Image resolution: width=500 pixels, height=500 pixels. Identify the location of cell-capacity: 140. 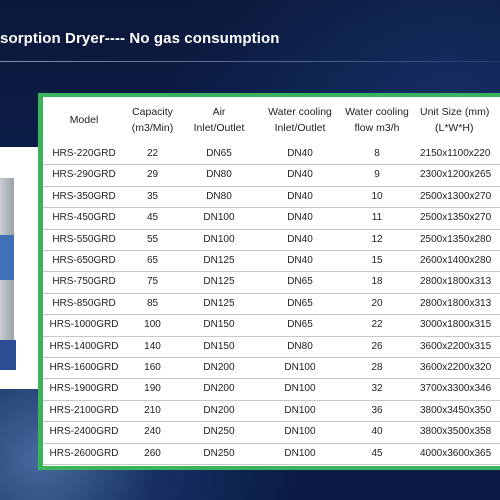
(152, 346).